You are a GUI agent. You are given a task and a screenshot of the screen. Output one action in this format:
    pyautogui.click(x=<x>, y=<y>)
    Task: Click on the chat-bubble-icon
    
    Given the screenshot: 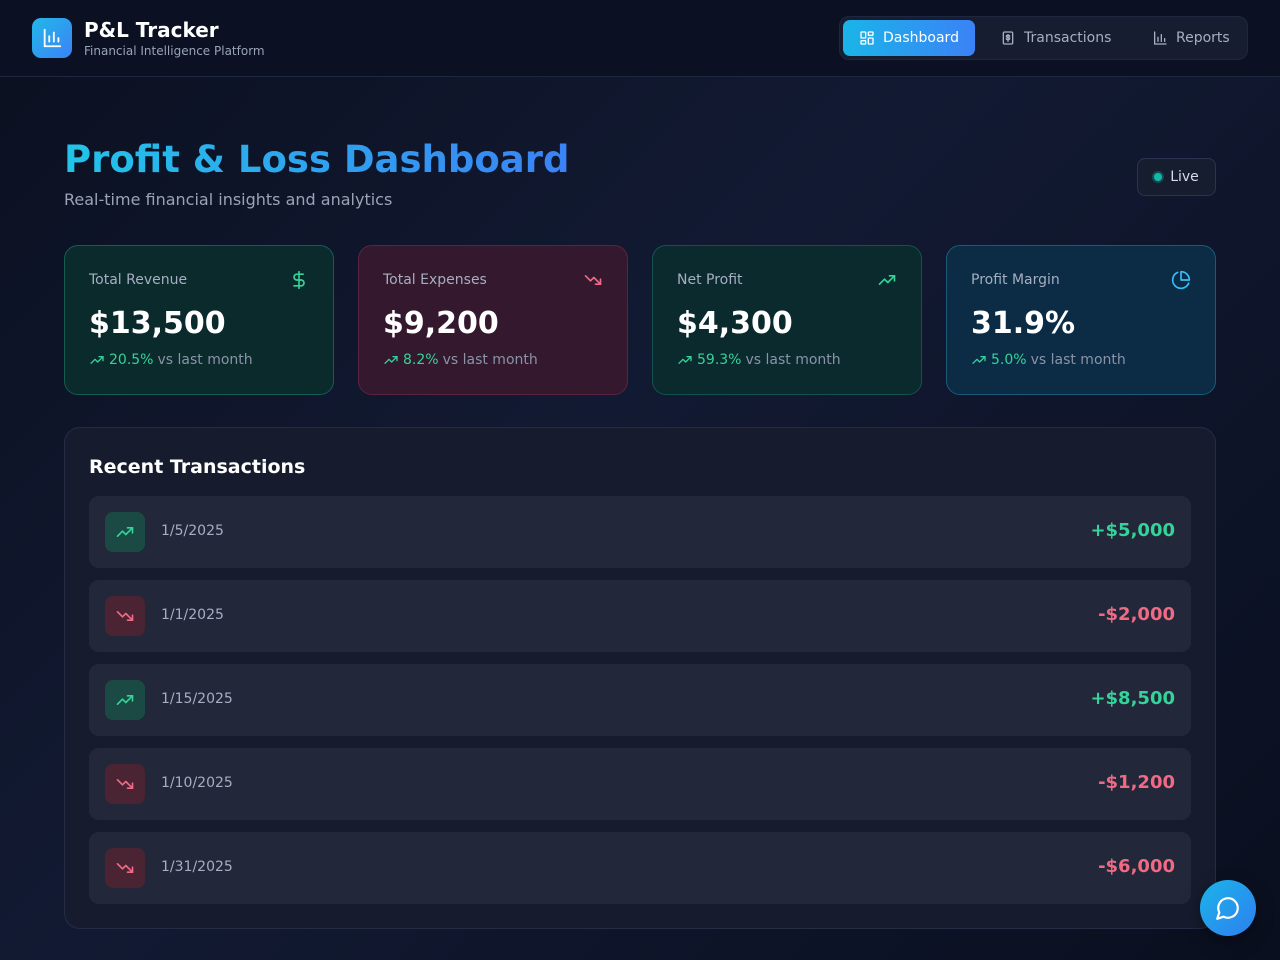 What is the action you would take?
    pyautogui.click(x=1227, y=908)
    